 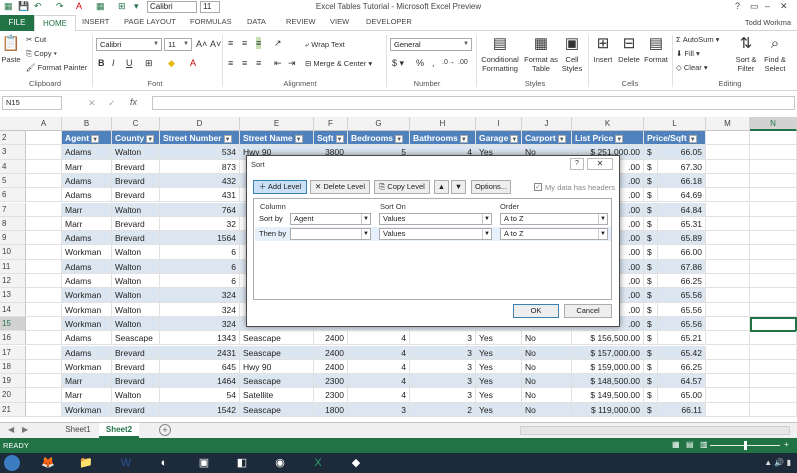 What do you see at coordinates (682, 352) in the screenshot?
I see `table-cell: 65.42` at bounding box center [682, 352].